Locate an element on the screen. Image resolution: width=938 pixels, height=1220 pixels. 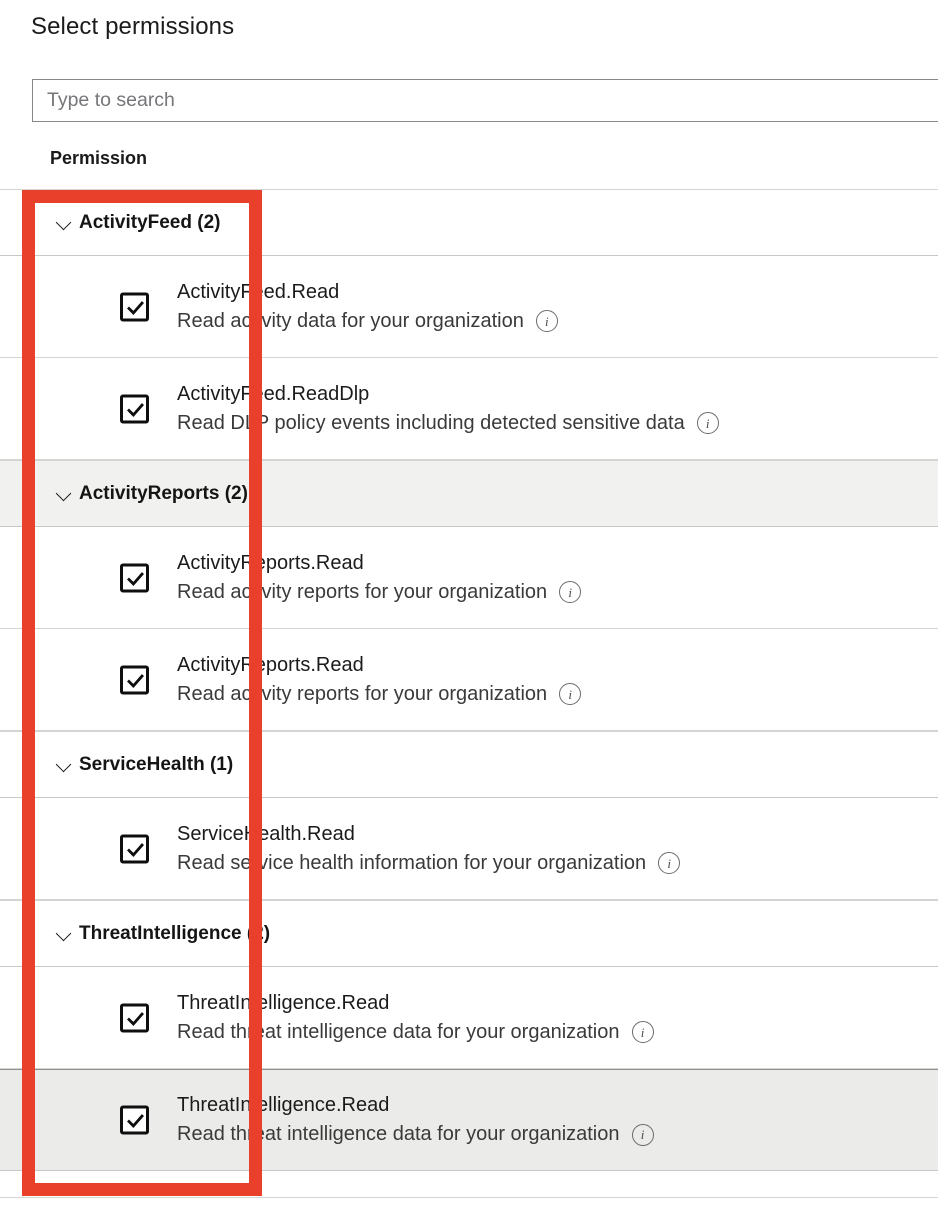
group-header-activityfeed: ActivityFeed (2) is located at coordinates (469, 222).